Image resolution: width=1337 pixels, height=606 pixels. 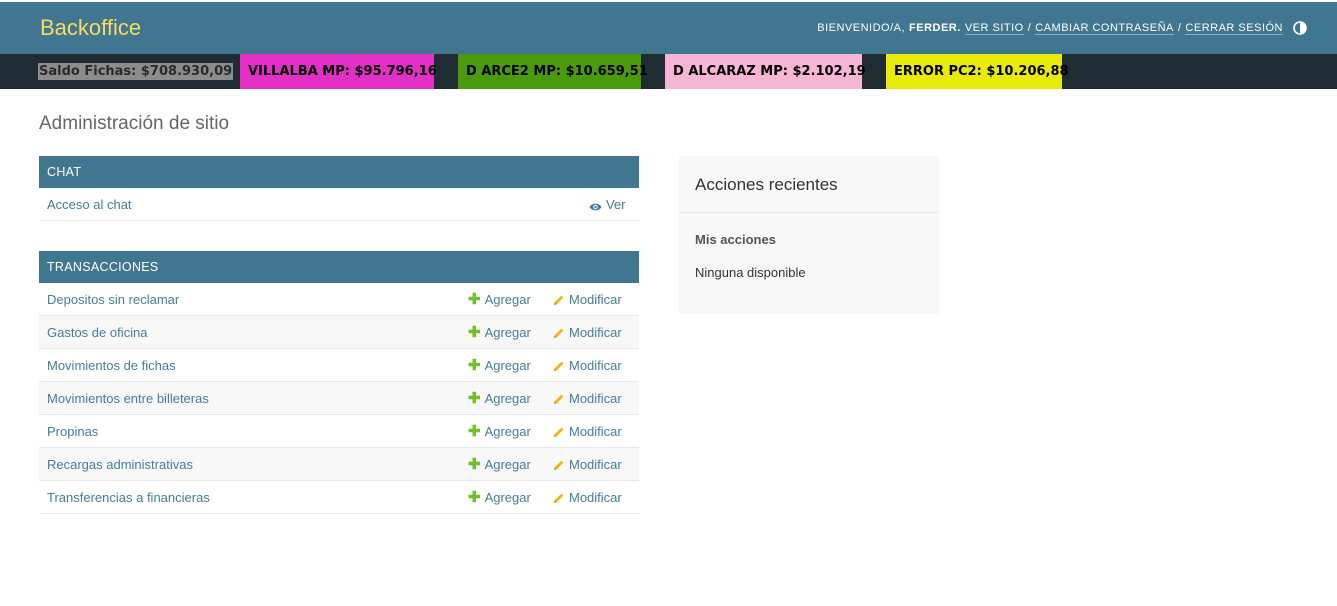 I want to click on model-link: Recargas administrativas, so click(x=339, y=464).